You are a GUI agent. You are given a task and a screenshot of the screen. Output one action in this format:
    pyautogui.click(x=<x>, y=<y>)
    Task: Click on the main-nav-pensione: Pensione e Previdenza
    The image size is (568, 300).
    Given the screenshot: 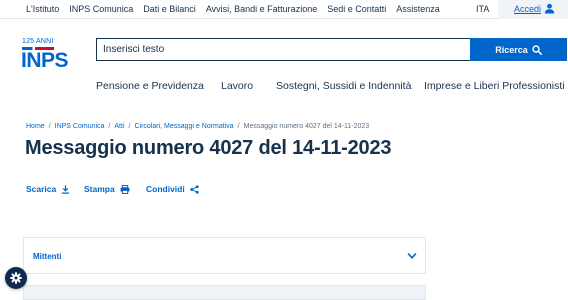 What is the action you would take?
    pyautogui.click(x=150, y=86)
    